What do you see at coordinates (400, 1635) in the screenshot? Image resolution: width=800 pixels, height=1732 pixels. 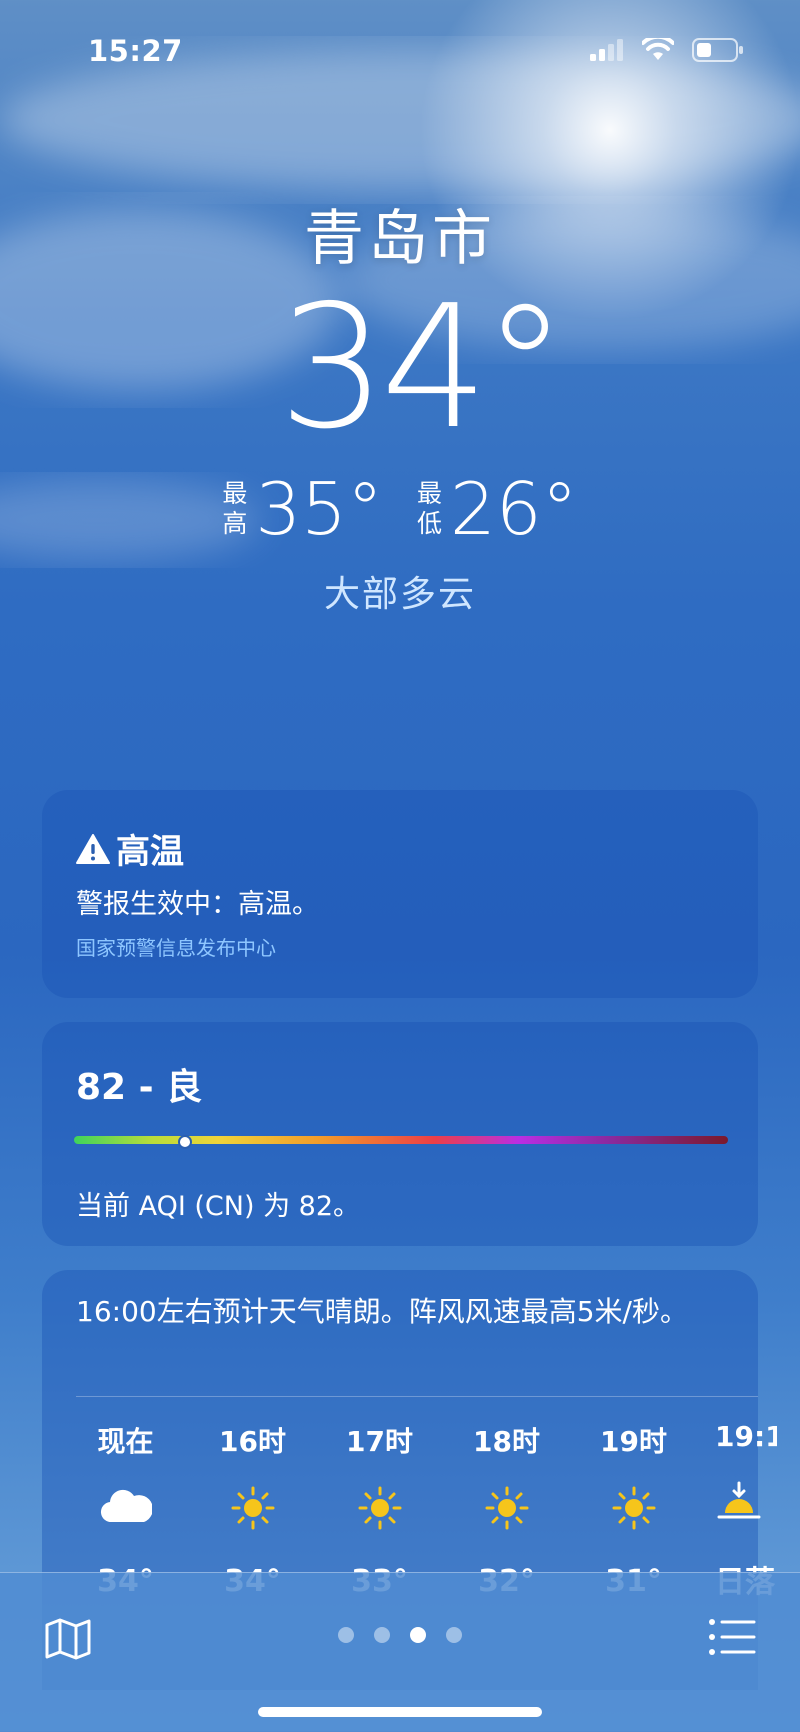 I see `page-indicator` at bounding box center [400, 1635].